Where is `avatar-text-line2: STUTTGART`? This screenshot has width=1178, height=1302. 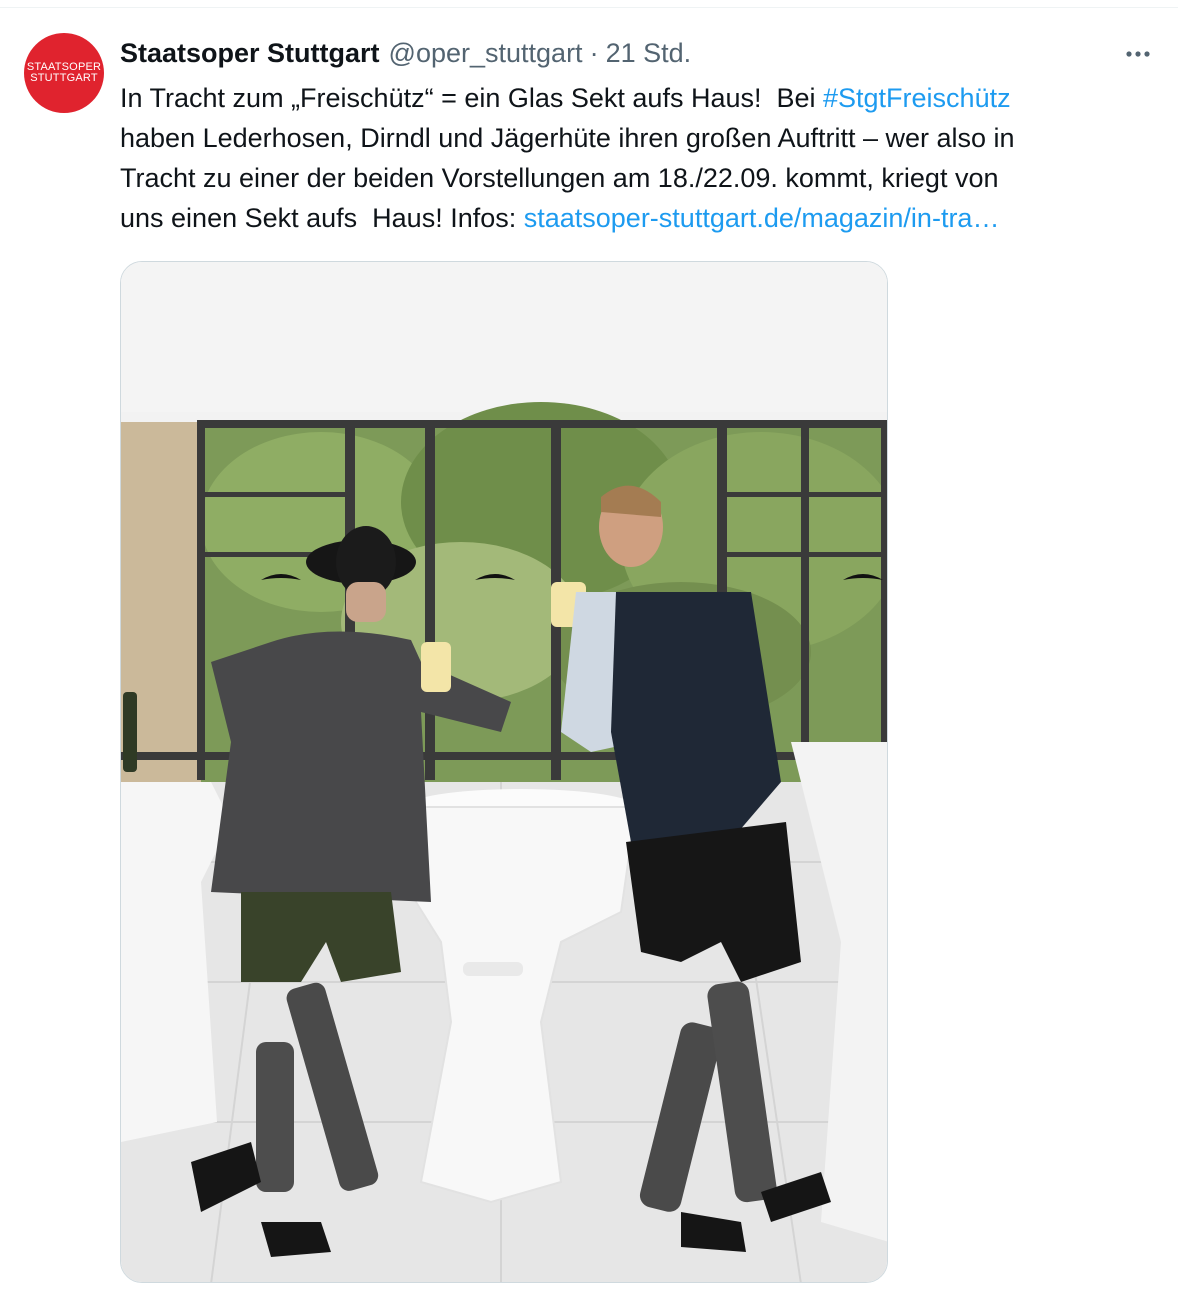
avatar-text-line2: STUTTGART is located at coordinates (64, 78).